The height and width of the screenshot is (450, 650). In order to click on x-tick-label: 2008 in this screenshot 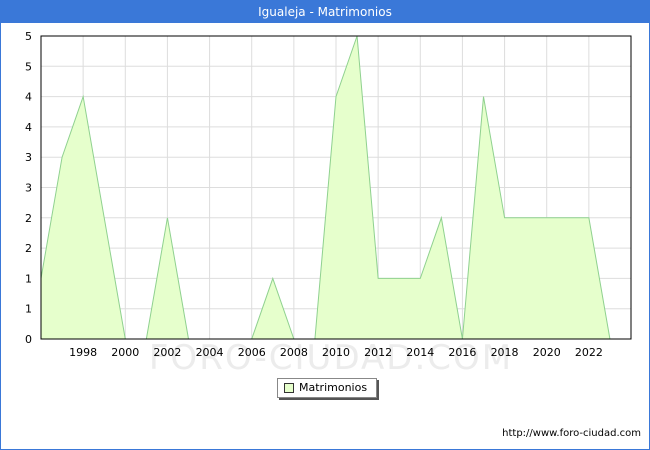, I will do `click(294, 352)`.